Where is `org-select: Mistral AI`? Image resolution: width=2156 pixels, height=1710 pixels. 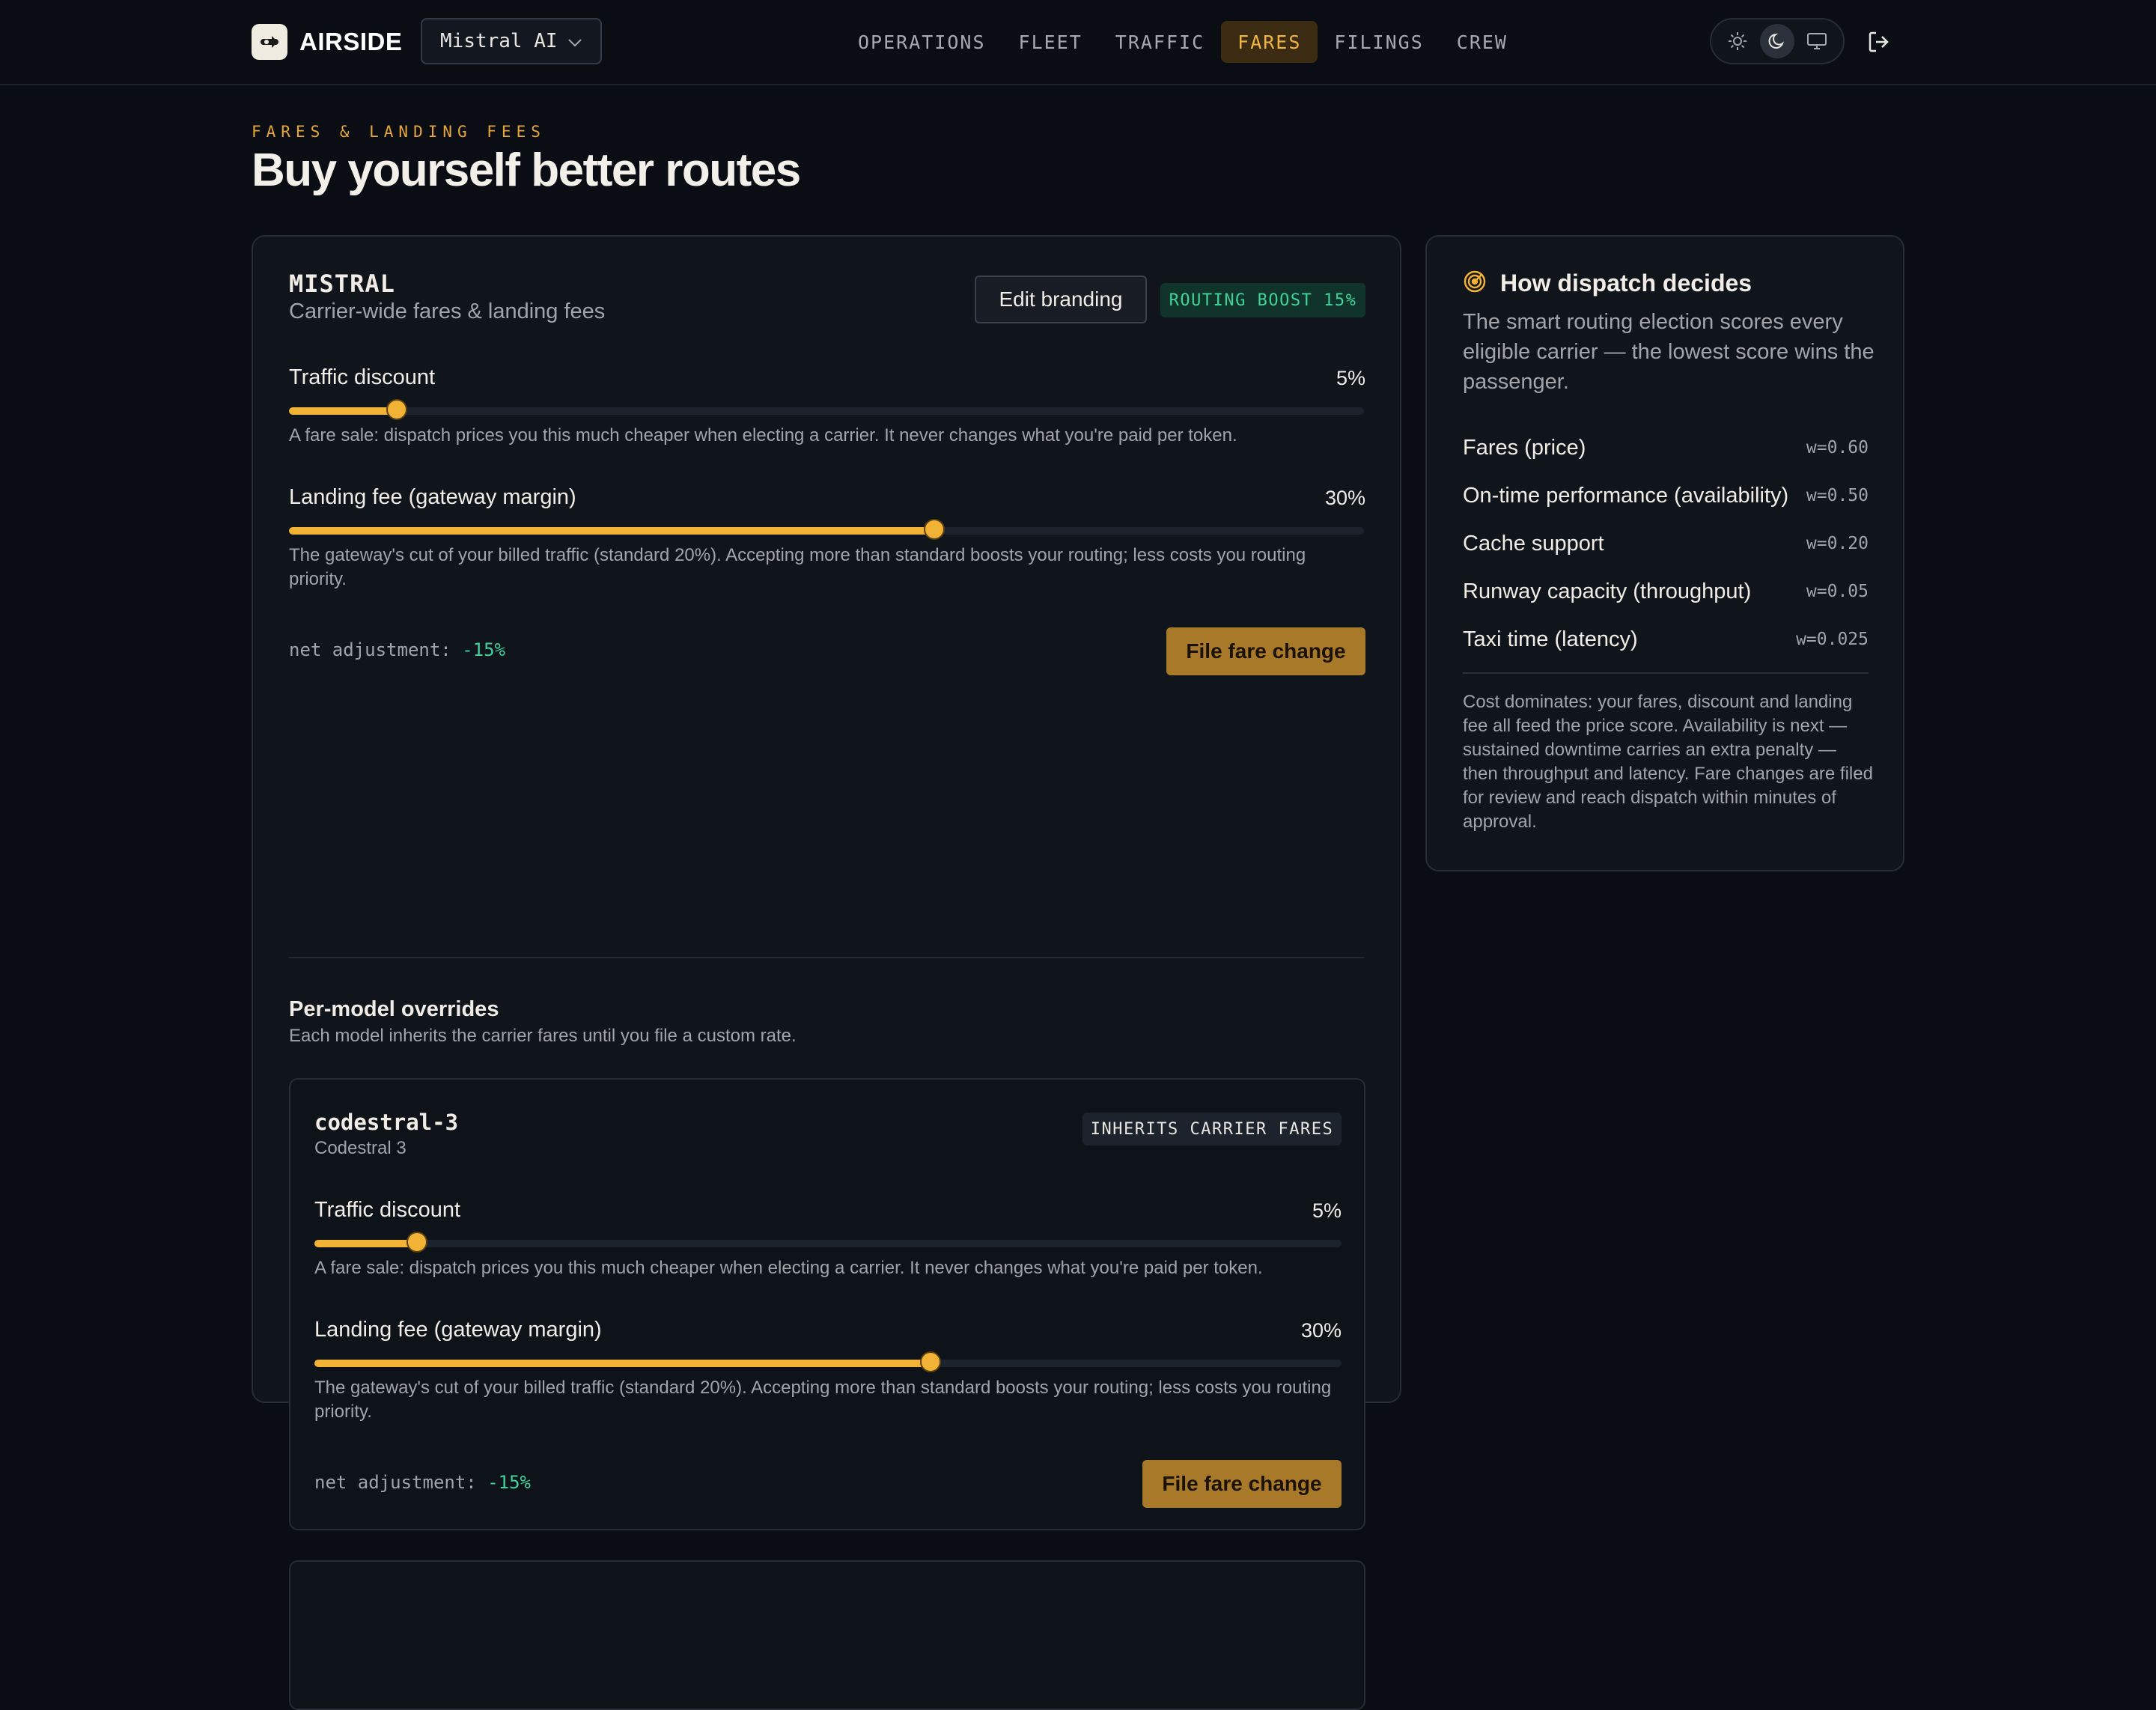 org-select: Mistral AI is located at coordinates (511, 41).